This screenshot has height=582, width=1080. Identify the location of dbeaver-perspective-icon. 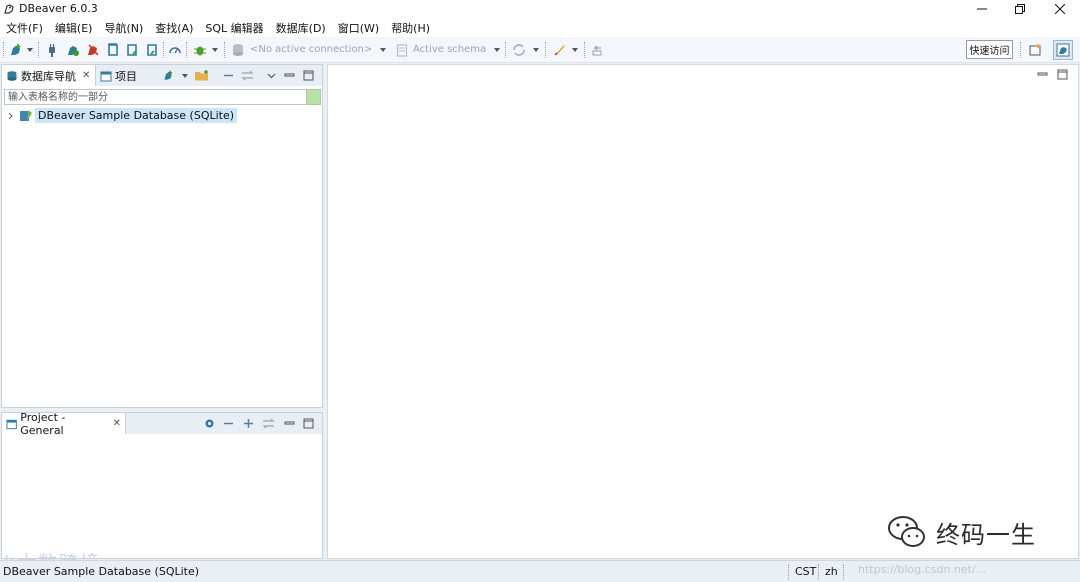
(1063, 50).